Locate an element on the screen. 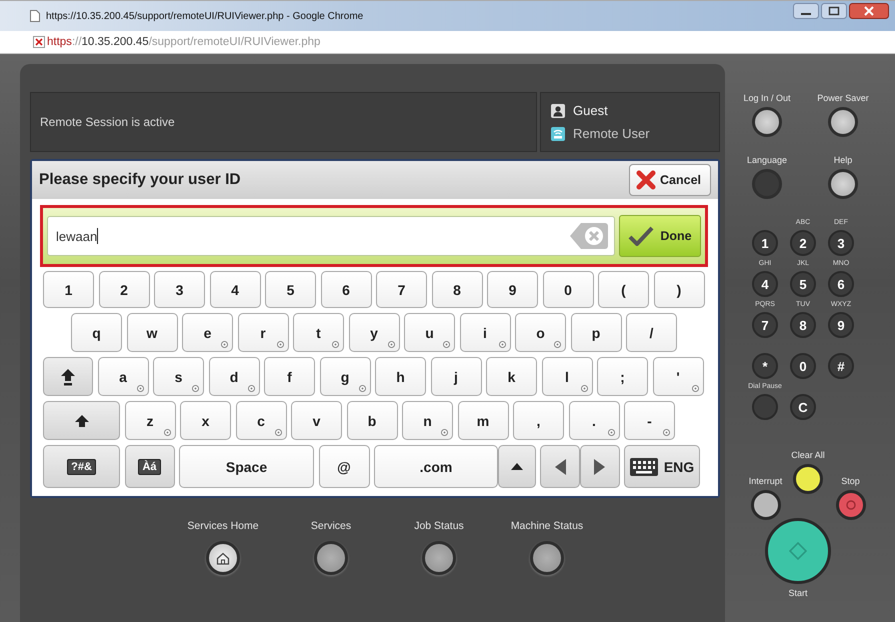  keypad-button: C is located at coordinates (803, 407).